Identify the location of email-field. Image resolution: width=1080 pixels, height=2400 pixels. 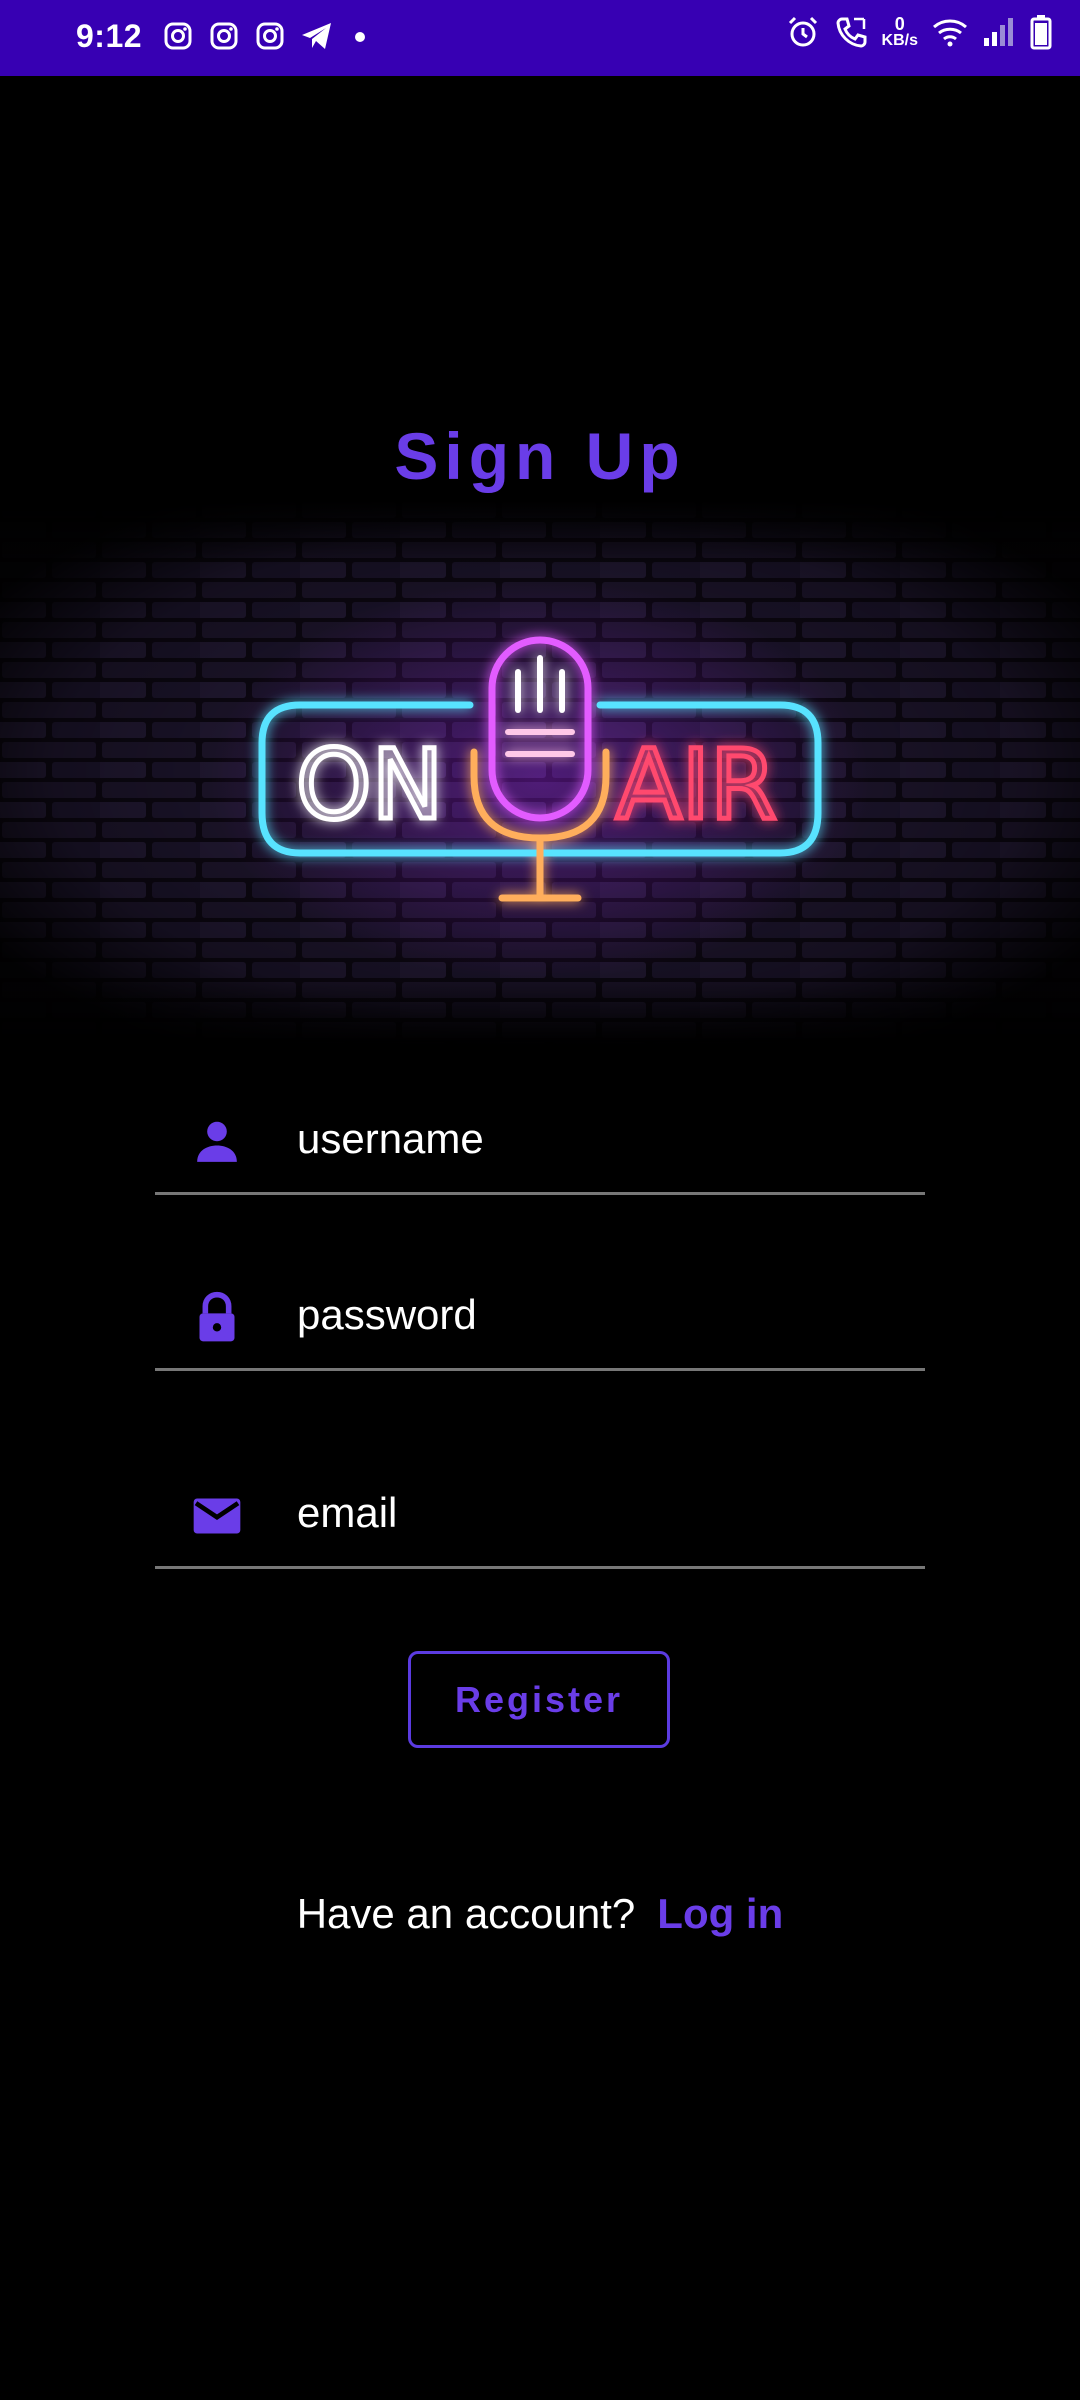
(540, 1512).